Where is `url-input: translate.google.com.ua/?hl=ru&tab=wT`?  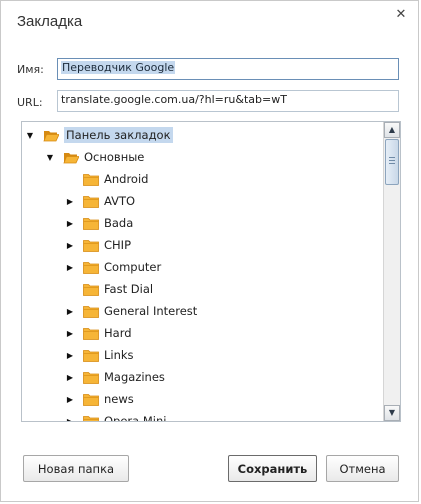 url-input: translate.google.com.ua/?hl=ru&tab=wT is located at coordinates (228, 101).